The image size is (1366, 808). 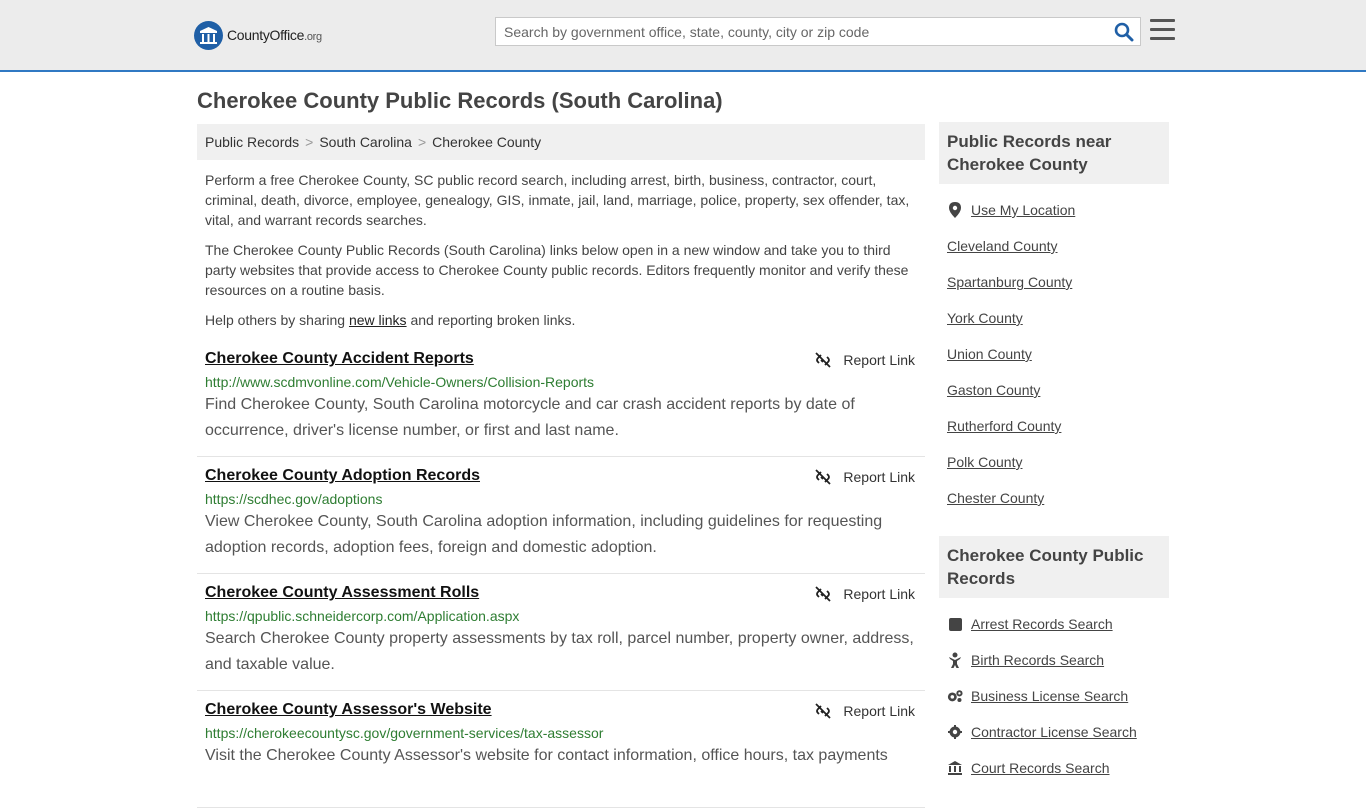 I want to click on hamburger-menu-icon, so click(x=1162, y=30).